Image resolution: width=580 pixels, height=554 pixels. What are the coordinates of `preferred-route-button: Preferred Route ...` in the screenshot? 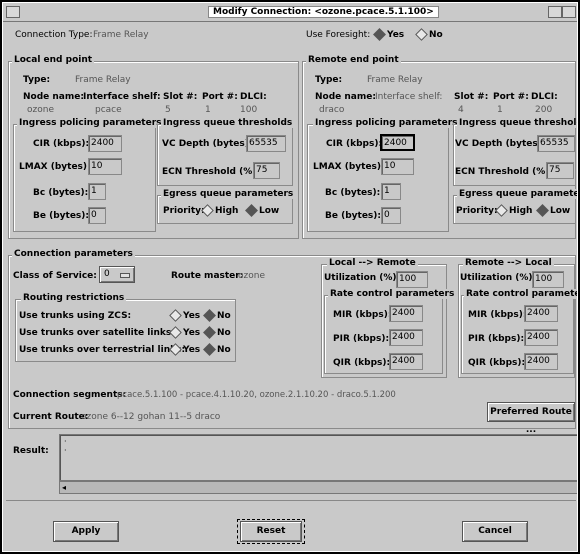 It's located at (531, 418).